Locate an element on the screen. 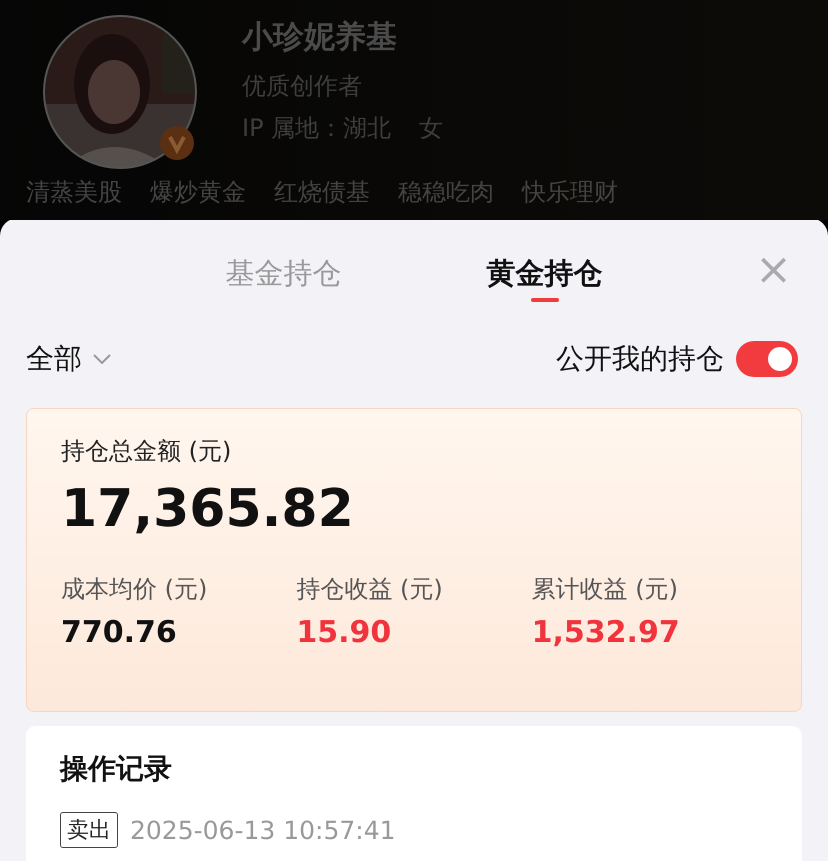 This screenshot has width=828, height=861. tab: 黄金持仓 is located at coordinates (544, 278).